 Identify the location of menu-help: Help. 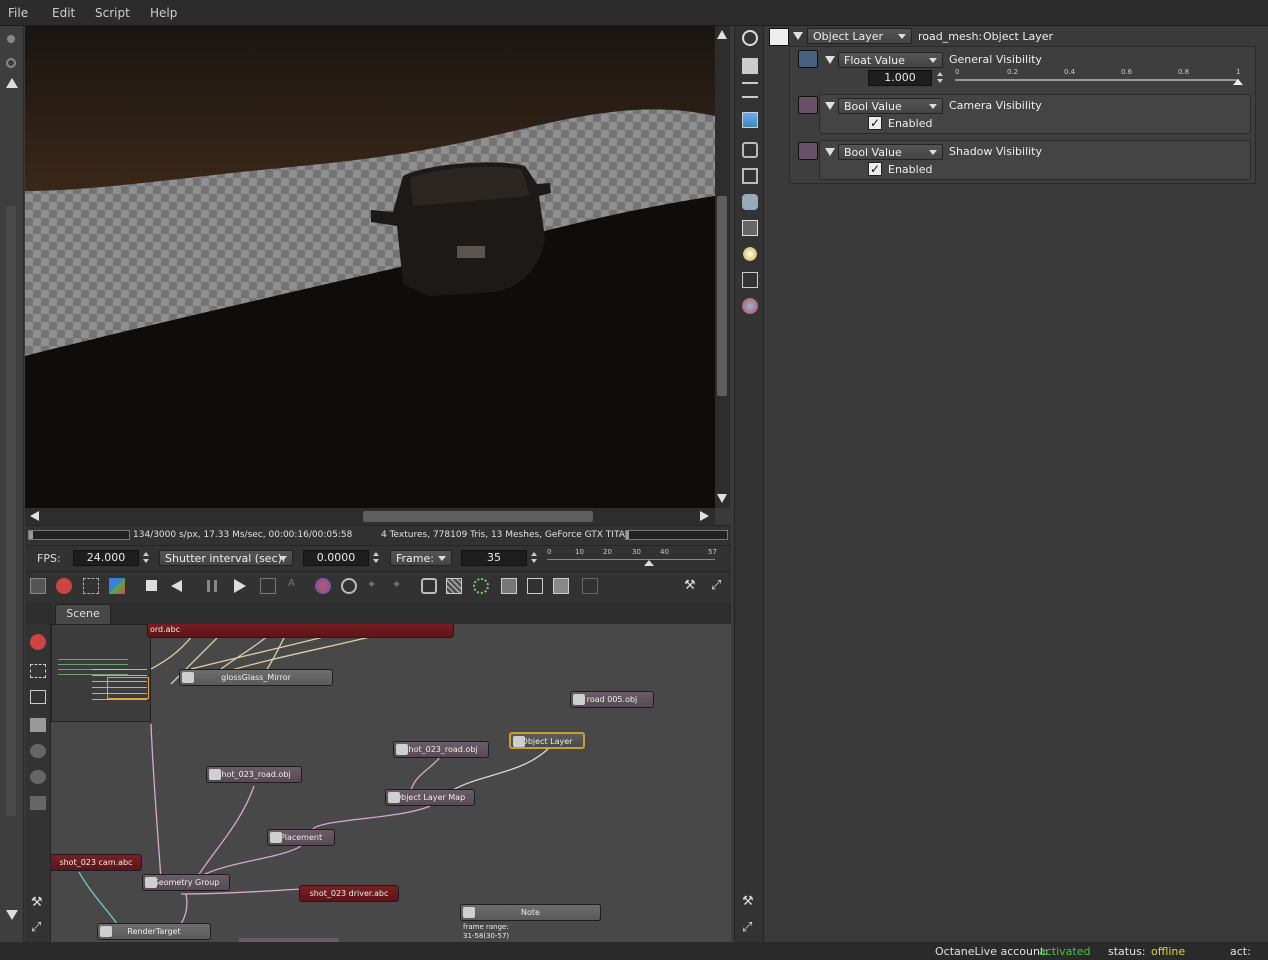
(163, 13).